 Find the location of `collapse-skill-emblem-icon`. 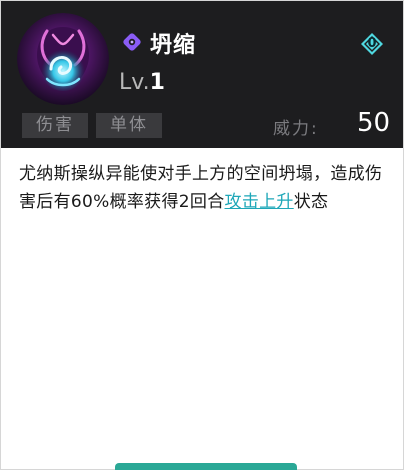

collapse-skill-emblem-icon is located at coordinates (63, 59).